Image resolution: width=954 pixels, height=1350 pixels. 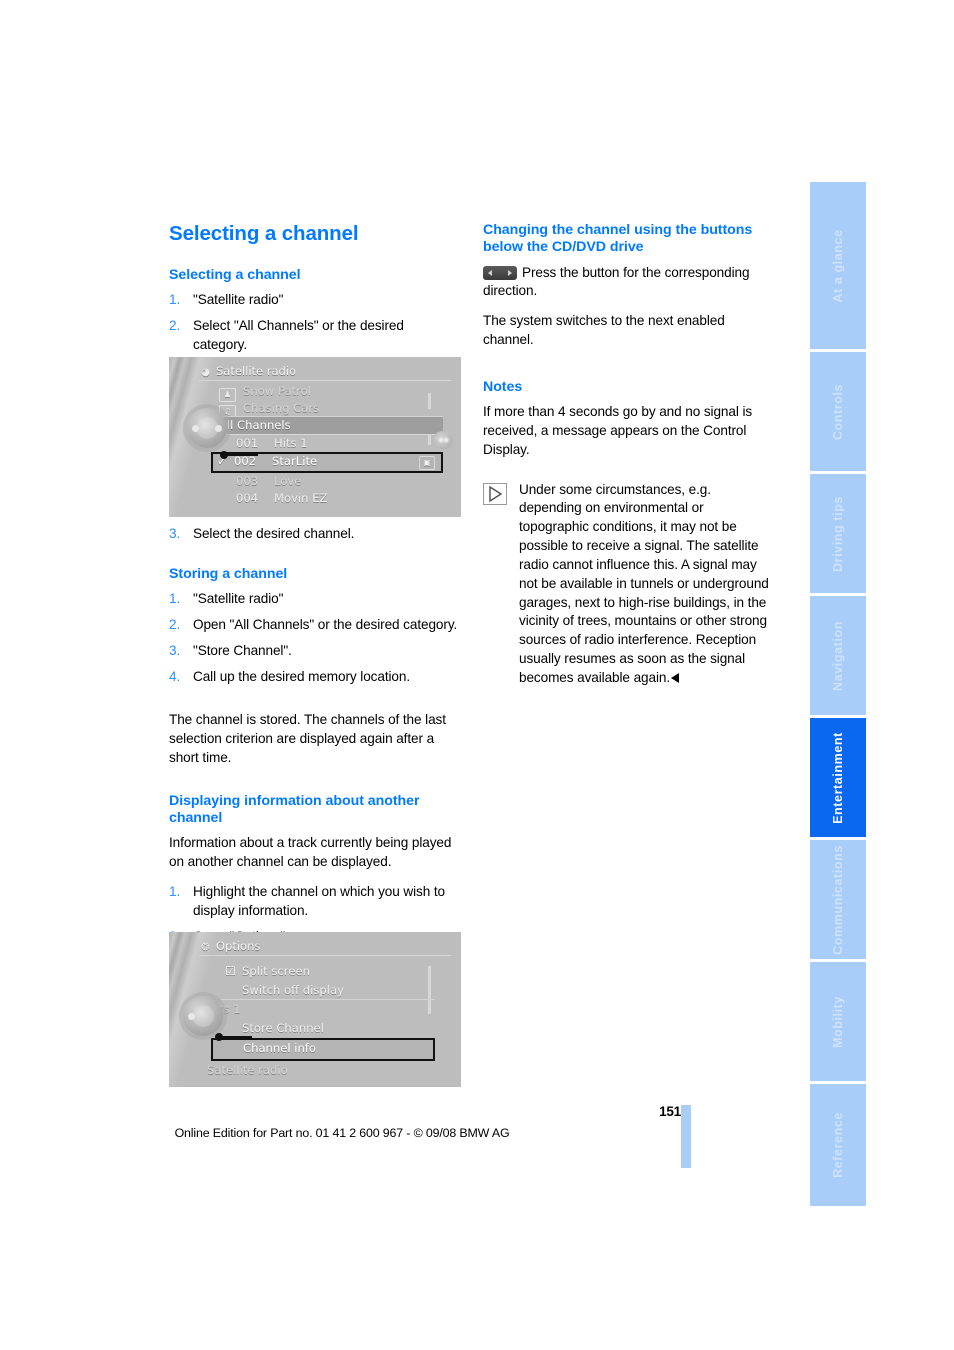 What do you see at coordinates (238, 299) in the screenshot?
I see `step-text: "Satellite radio"` at bounding box center [238, 299].